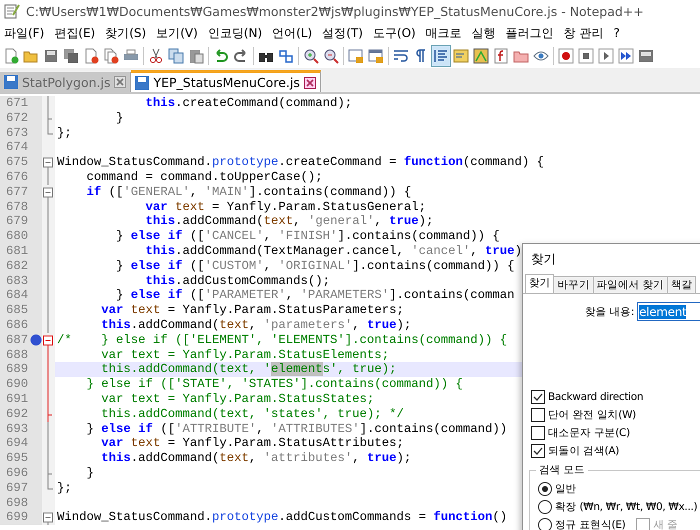 The height and width of the screenshot is (530, 700). I want to click on code-line: var text = Yanfly.Param.StatusParameters;, so click(252, 310).